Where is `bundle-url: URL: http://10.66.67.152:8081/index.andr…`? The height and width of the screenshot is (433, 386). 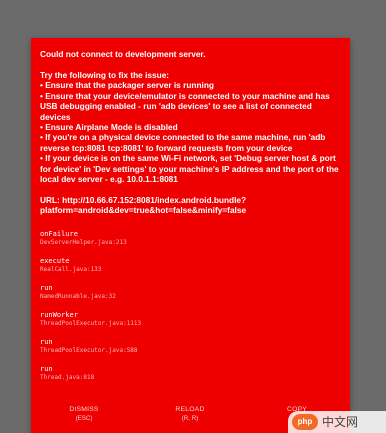
bundle-url: URL: http://10.66.67.152:8081/index.andr… is located at coordinates (143, 205).